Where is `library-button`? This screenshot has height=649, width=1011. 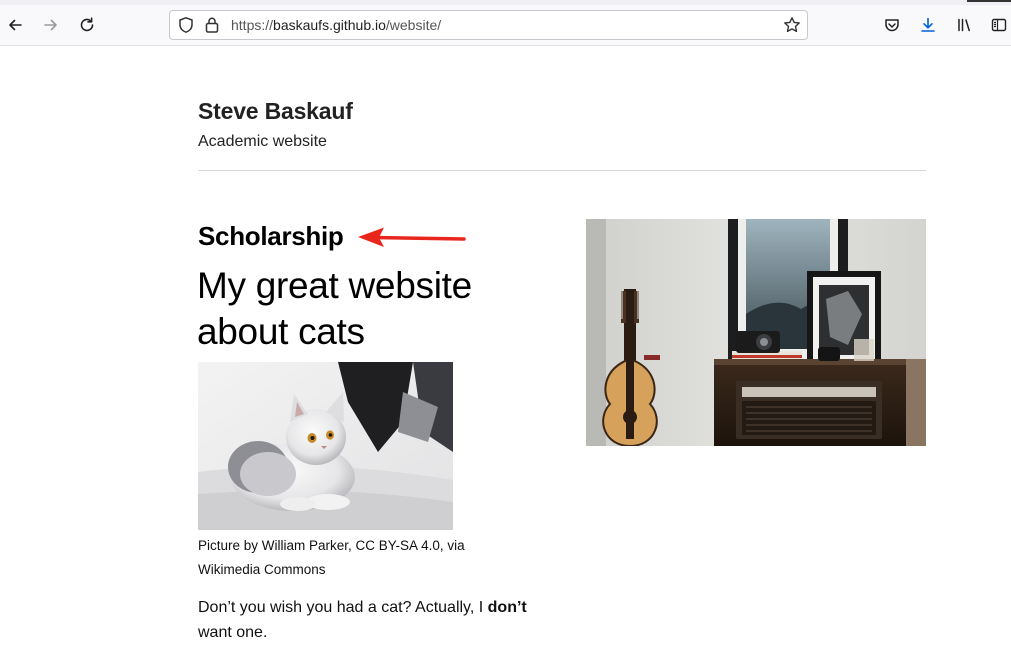 library-button is located at coordinates (964, 25).